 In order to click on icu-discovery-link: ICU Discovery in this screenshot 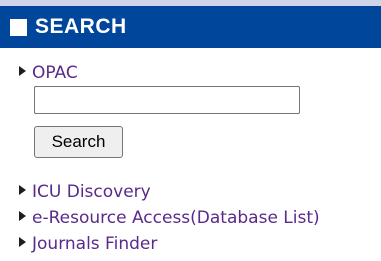, I will do `click(85, 192)`.